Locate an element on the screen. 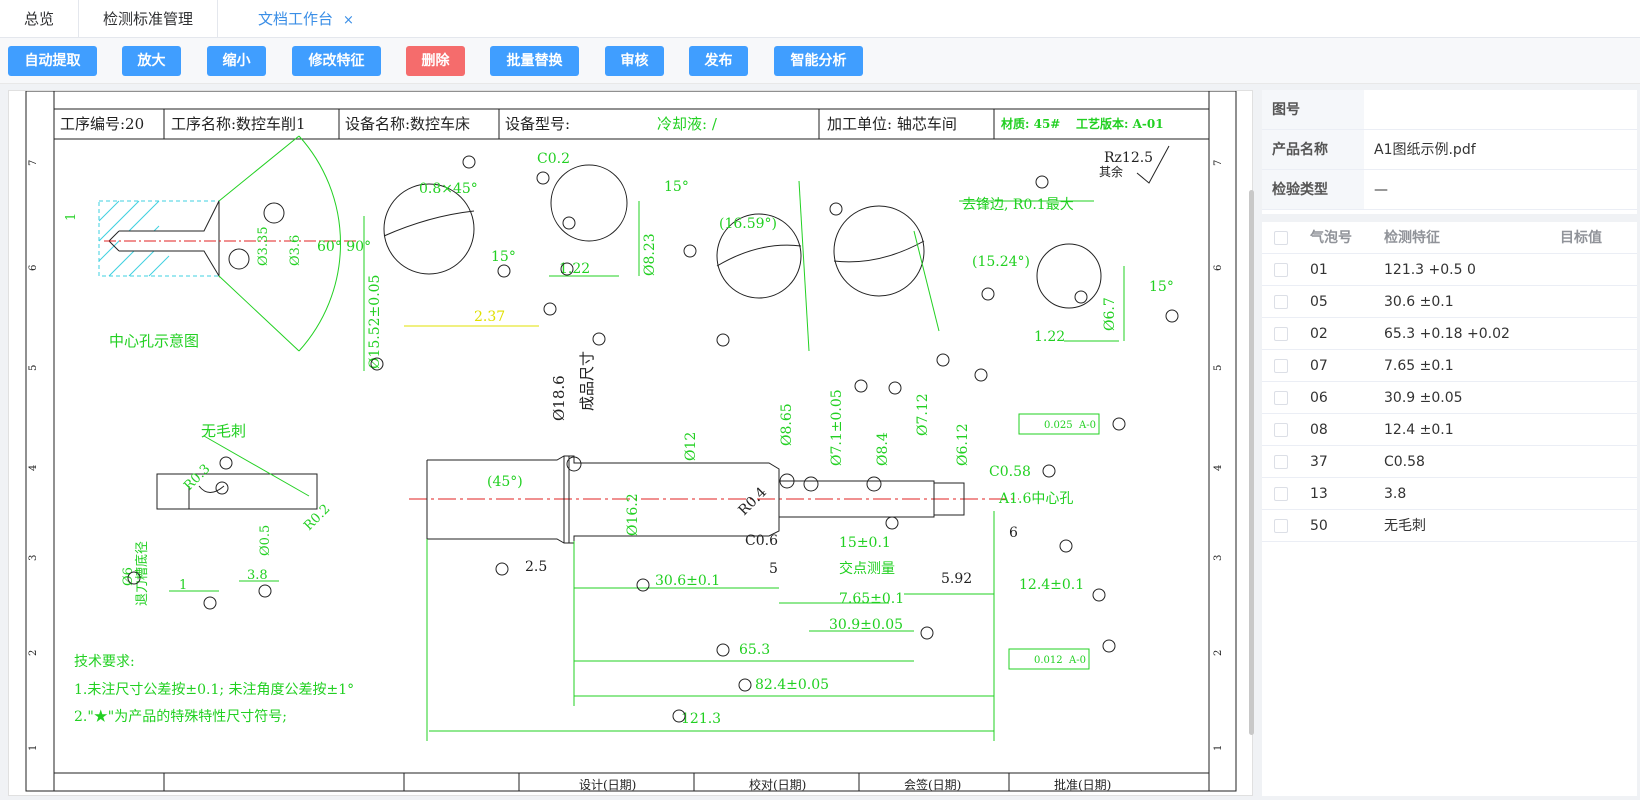 Image resolution: width=1640 pixels, height=800 pixels. dim-text: 82.4±0.05 is located at coordinates (792, 685).